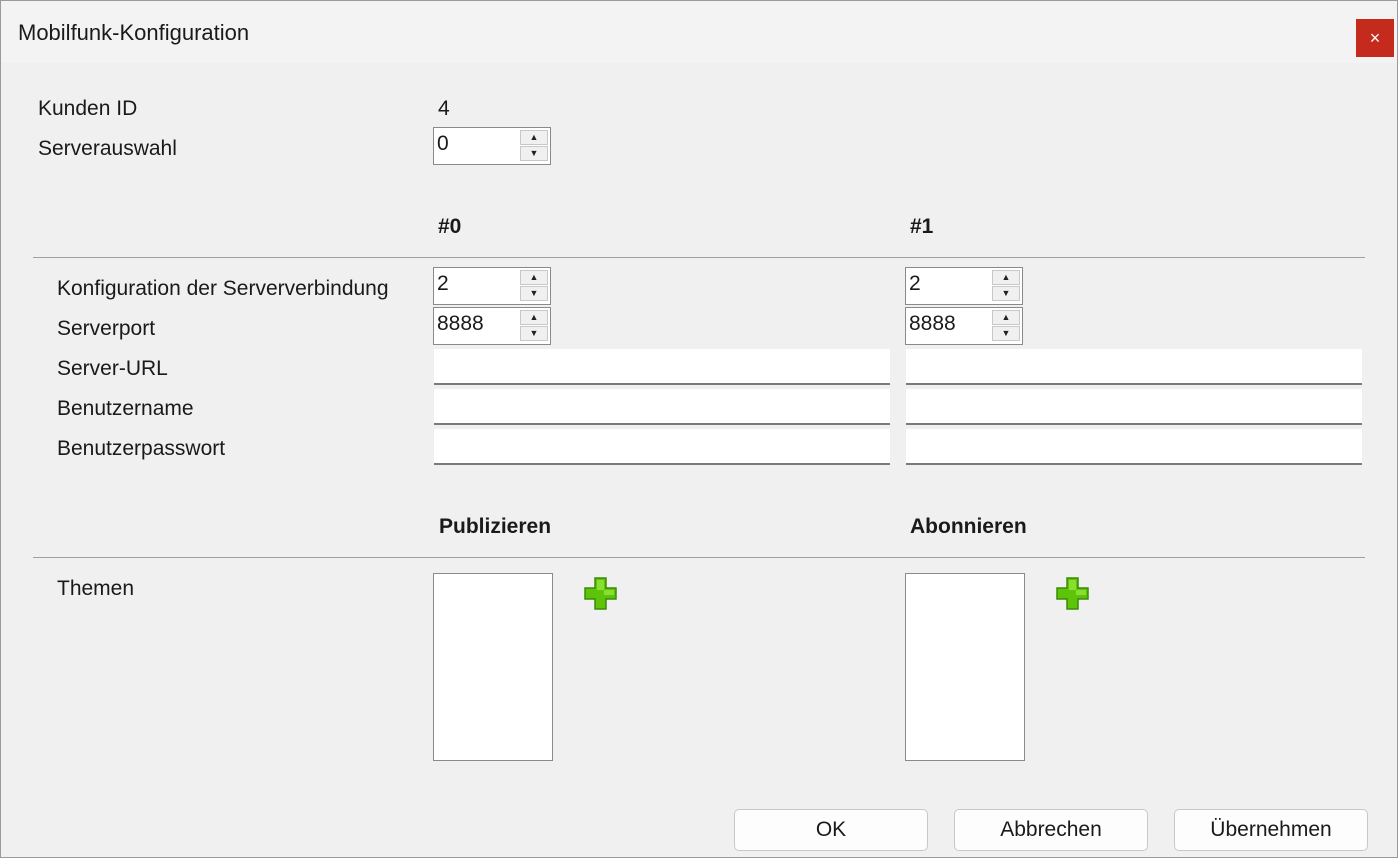 Image resolution: width=1398 pixels, height=858 pixels. Describe the element at coordinates (450, 226) in the screenshot. I see `column-header-0: #0` at that location.